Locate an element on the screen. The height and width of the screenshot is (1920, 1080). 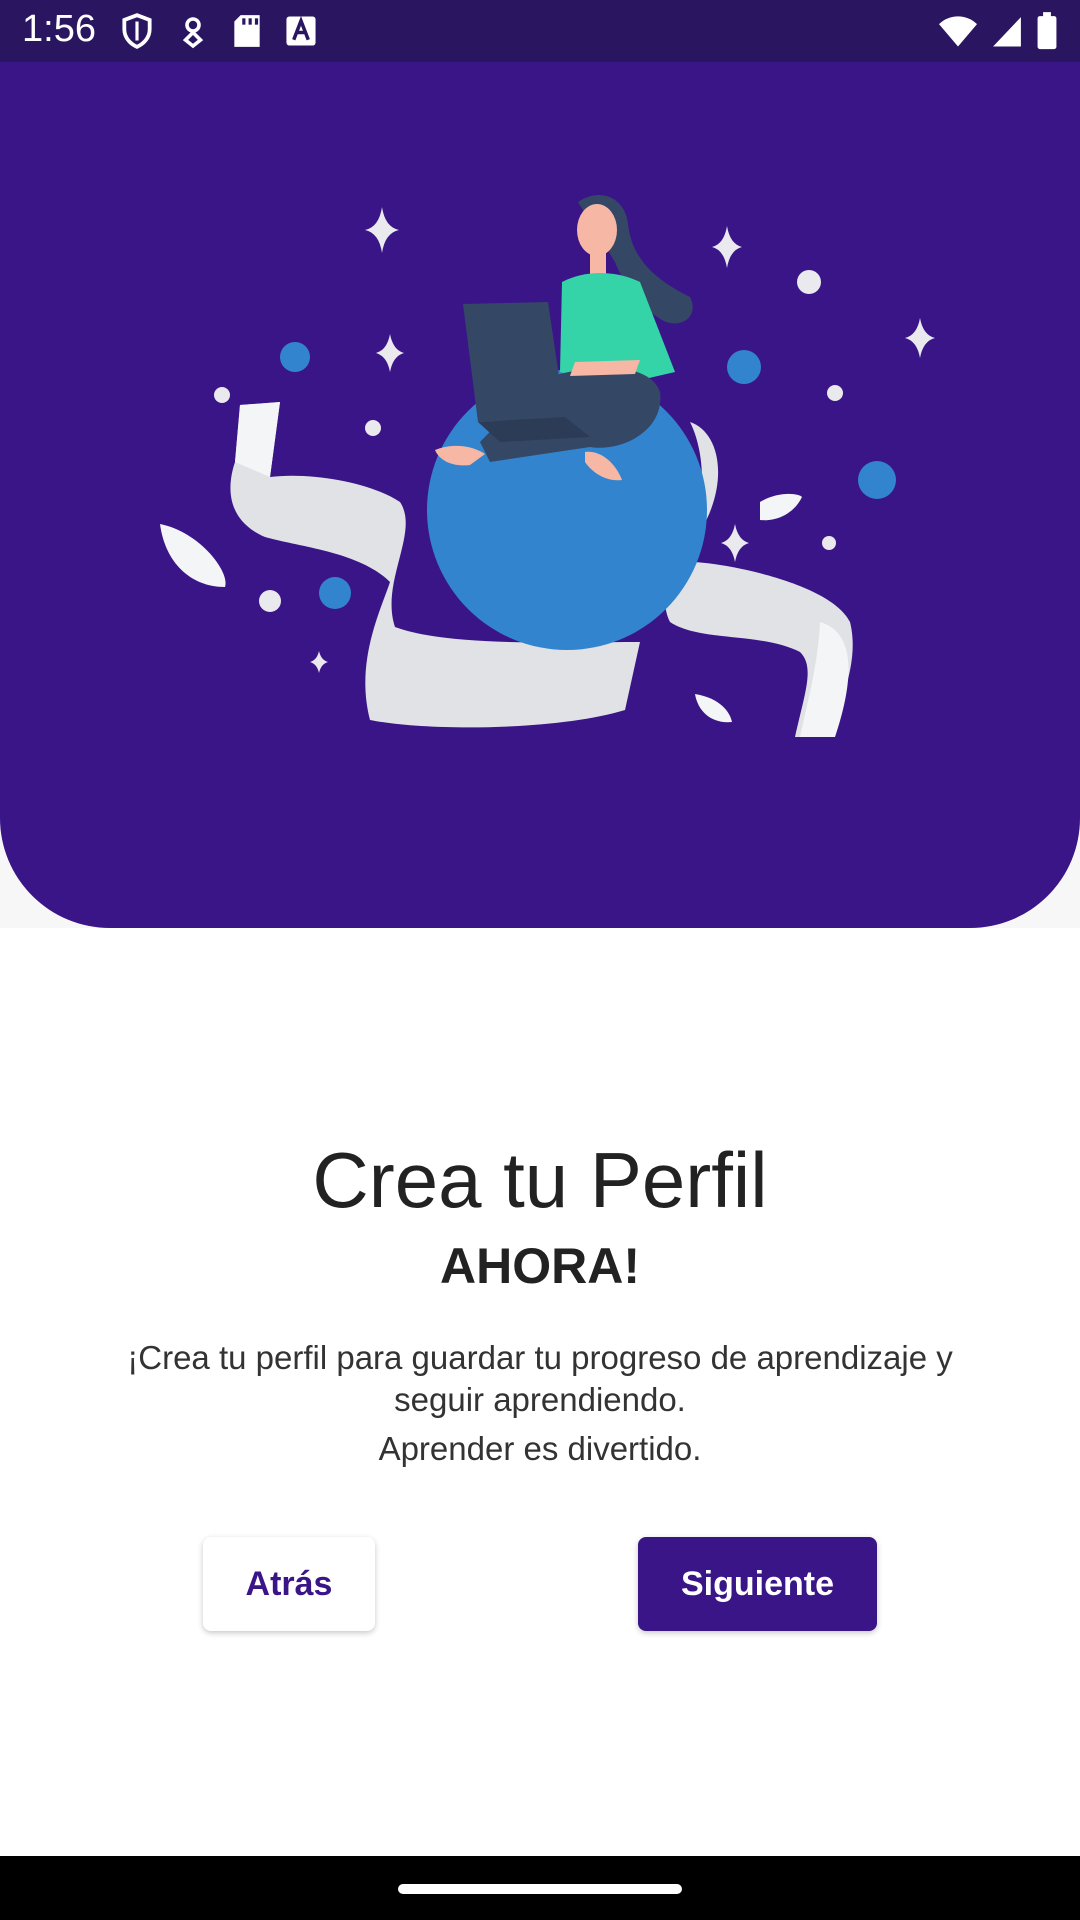
status-left-icons is located at coordinates (217, 31).